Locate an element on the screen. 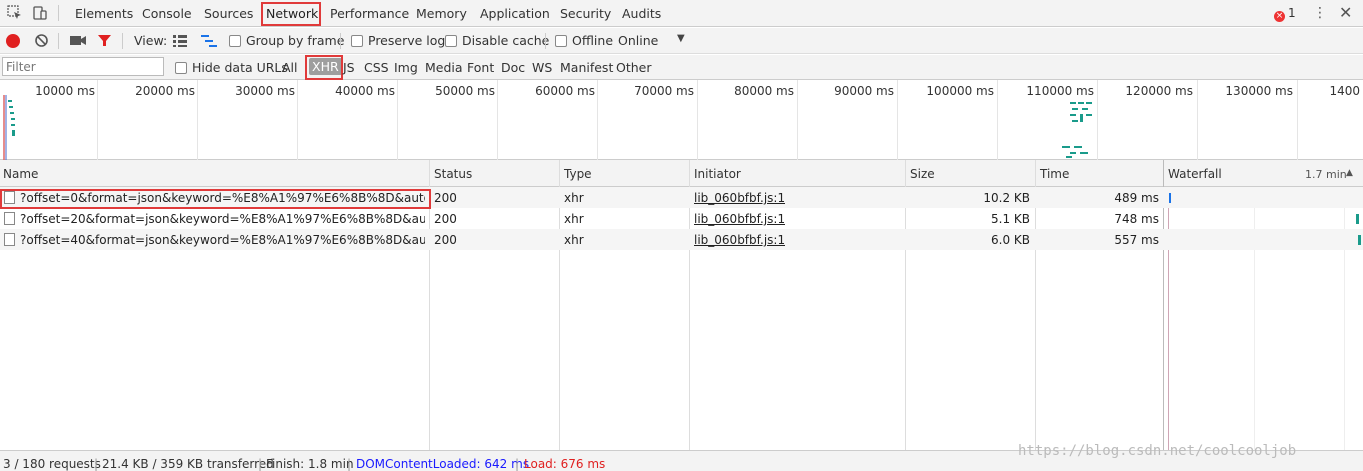 This screenshot has width=1363, height=471. column-header-waterfall: Waterfall is located at coordinates (1195, 174).